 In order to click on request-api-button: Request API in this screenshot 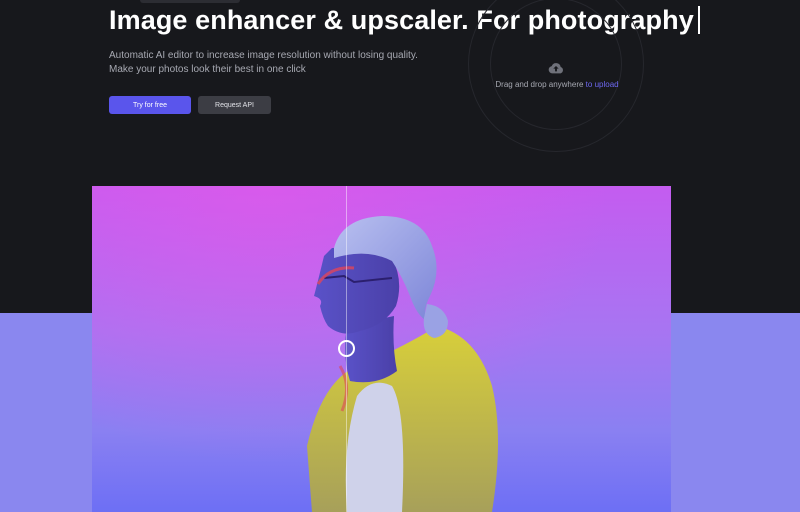, I will do `click(234, 105)`.